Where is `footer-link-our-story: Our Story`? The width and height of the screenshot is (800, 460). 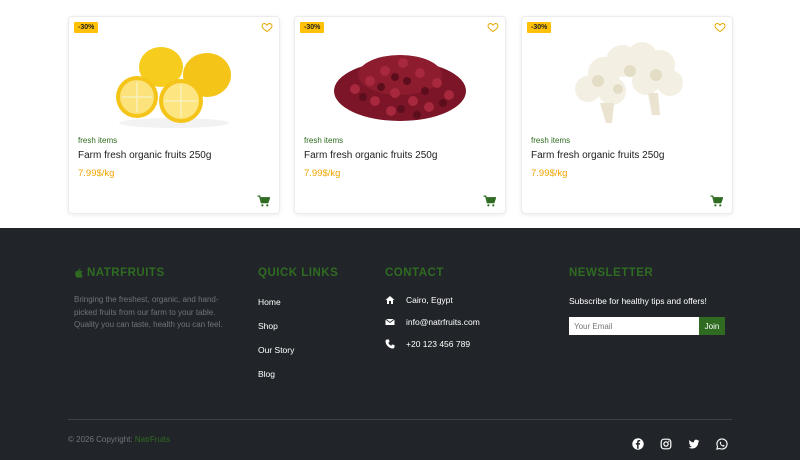 footer-link-our-story: Our Story is located at coordinates (276, 350).